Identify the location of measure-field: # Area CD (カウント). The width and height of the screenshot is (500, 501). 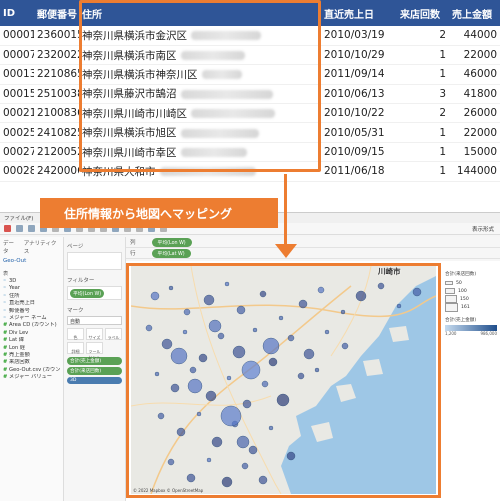
(31, 325).